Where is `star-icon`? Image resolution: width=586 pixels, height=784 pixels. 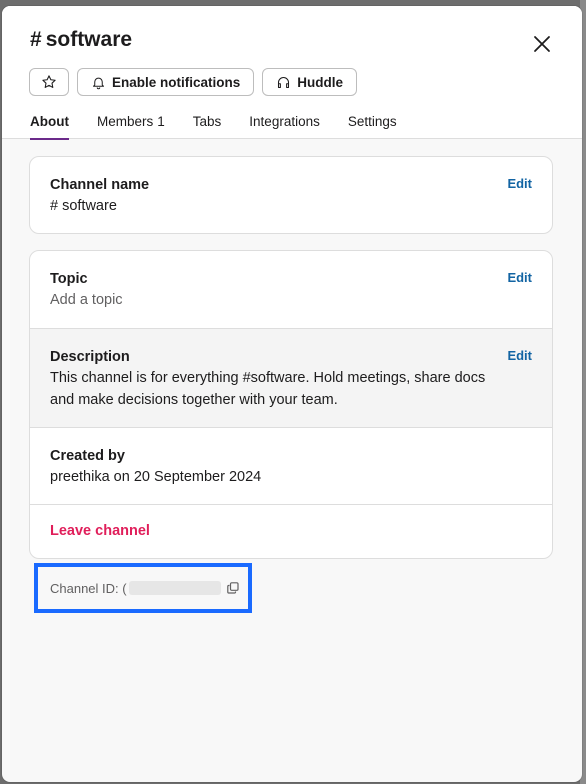
star-icon is located at coordinates (49, 81).